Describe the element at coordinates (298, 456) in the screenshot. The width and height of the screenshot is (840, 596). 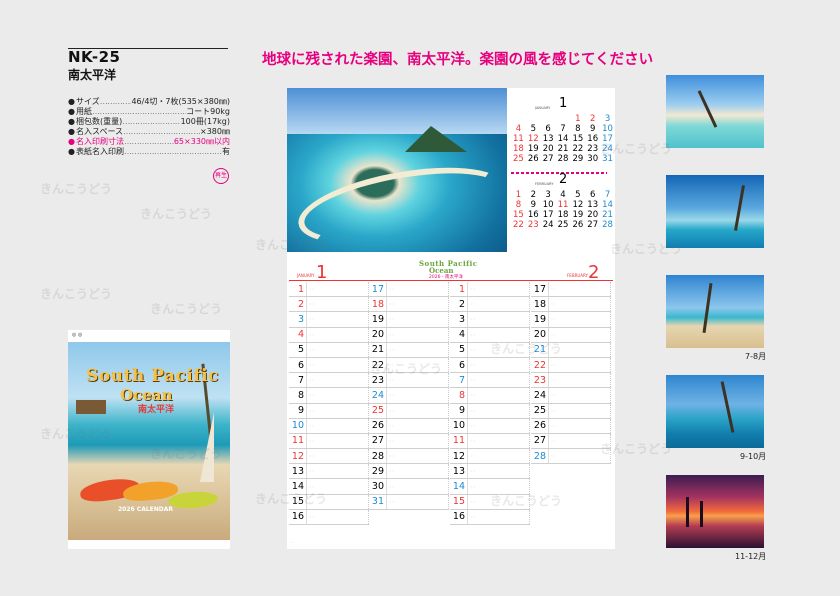
I see `day-number: 12` at that location.